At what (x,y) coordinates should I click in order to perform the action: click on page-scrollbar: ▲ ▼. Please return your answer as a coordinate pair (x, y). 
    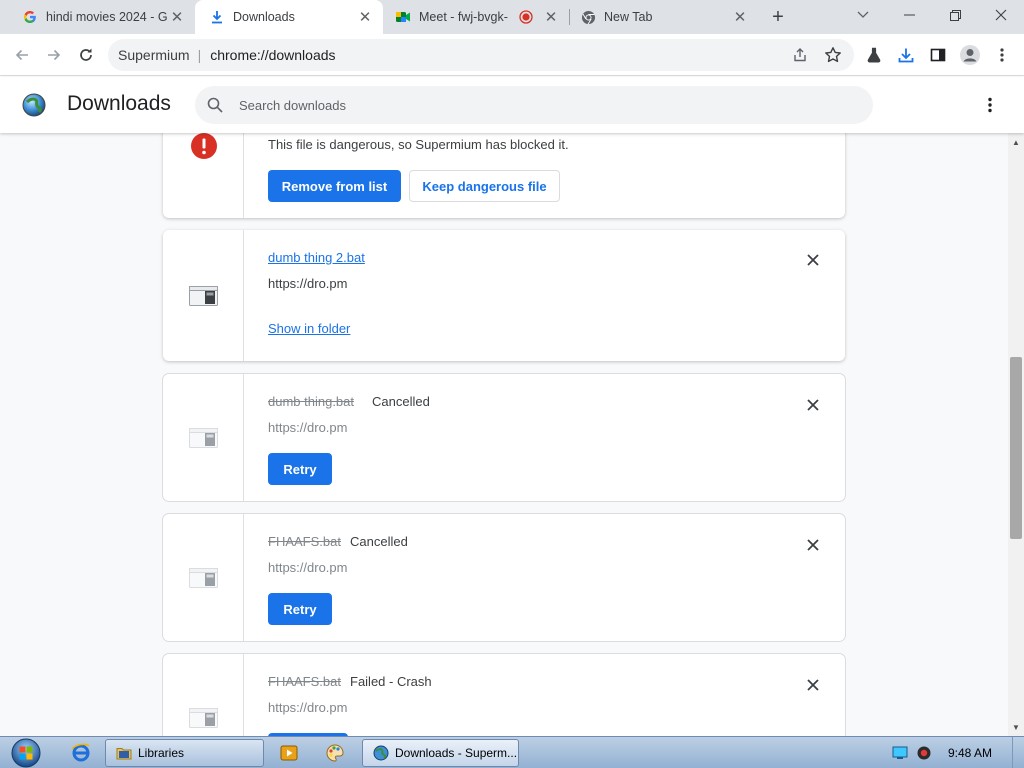
    Looking at the image, I should click on (1016, 434).